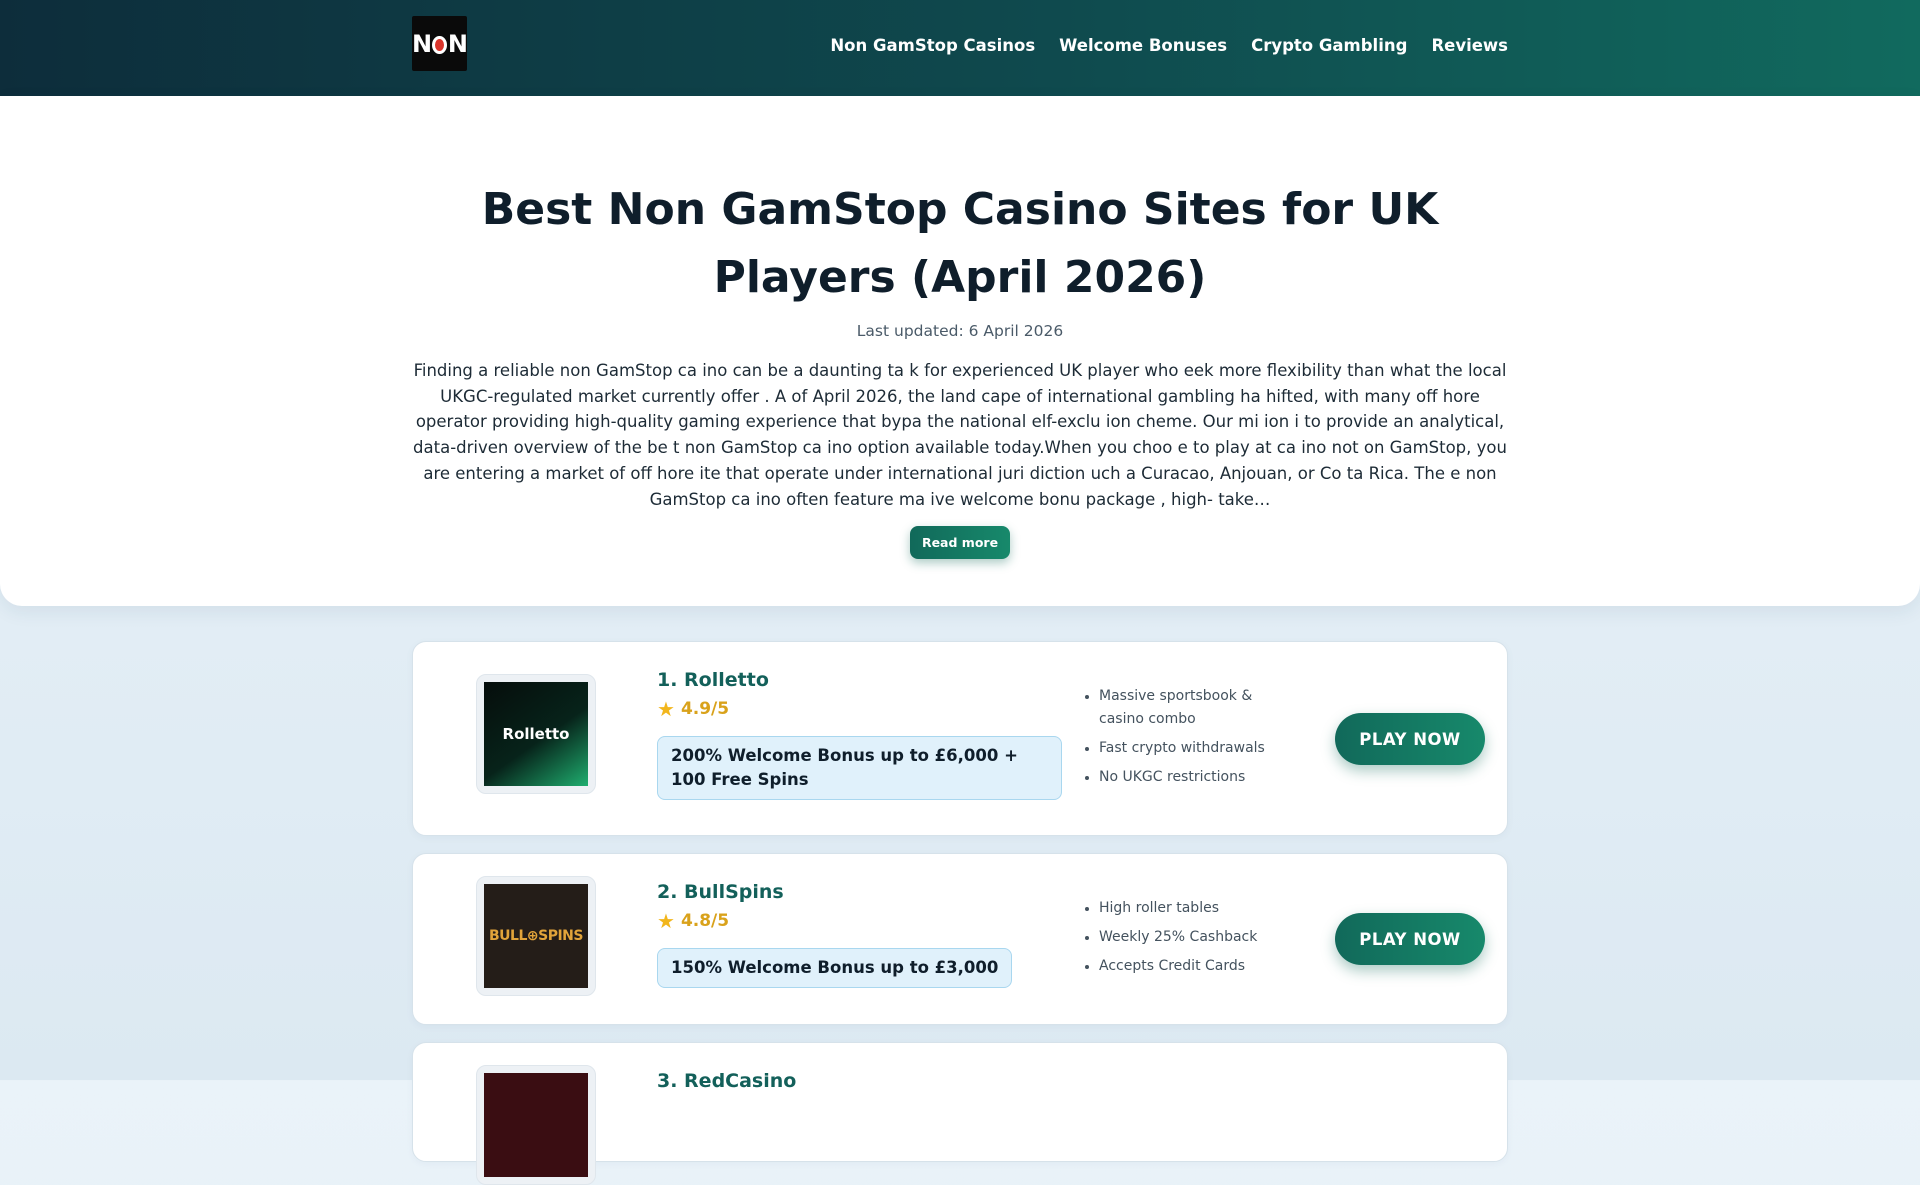 The height and width of the screenshot is (1185, 1920). What do you see at coordinates (1183, 908) in the screenshot?
I see `feature-item: High roller tables` at bounding box center [1183, 908].